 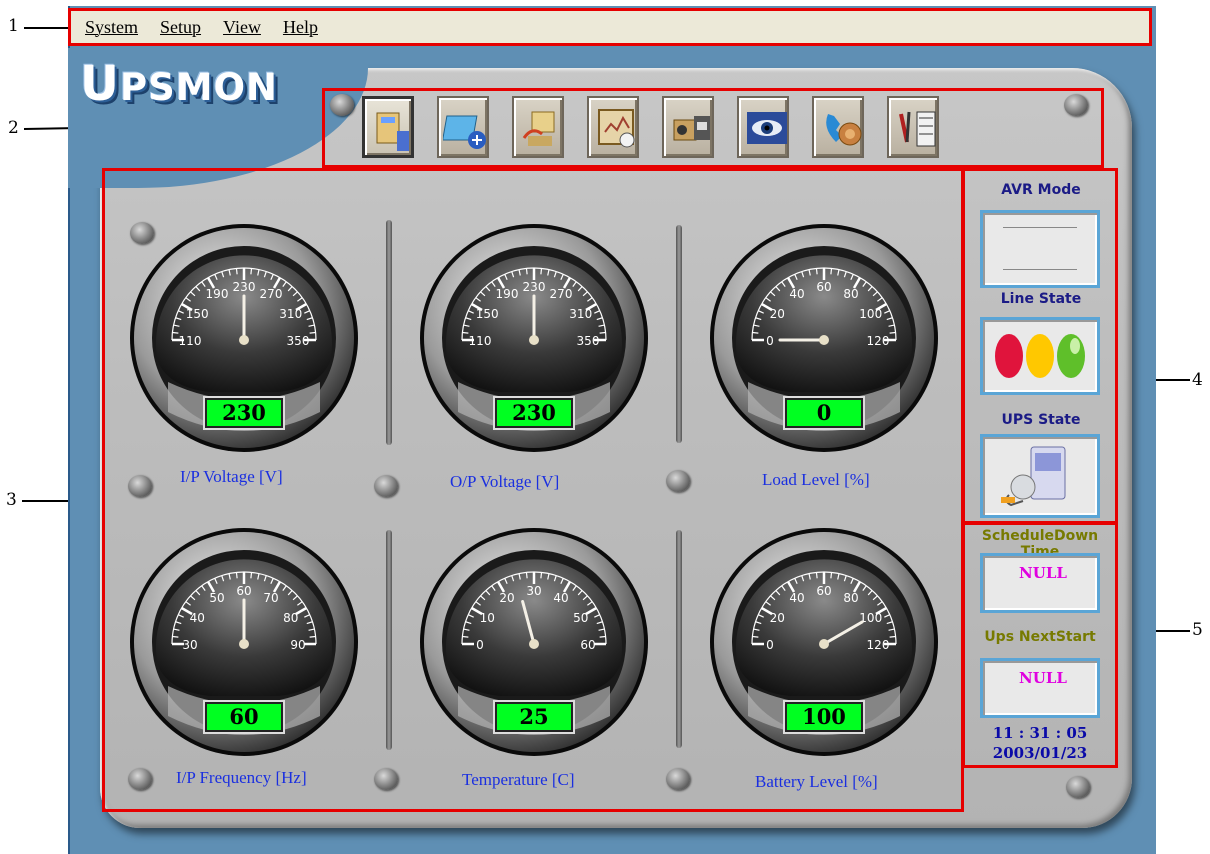 What do you see at coordinates (190, 341) in the screenshot?
I see `gauge-tick-label: 110` at bounding box center [190, 341].